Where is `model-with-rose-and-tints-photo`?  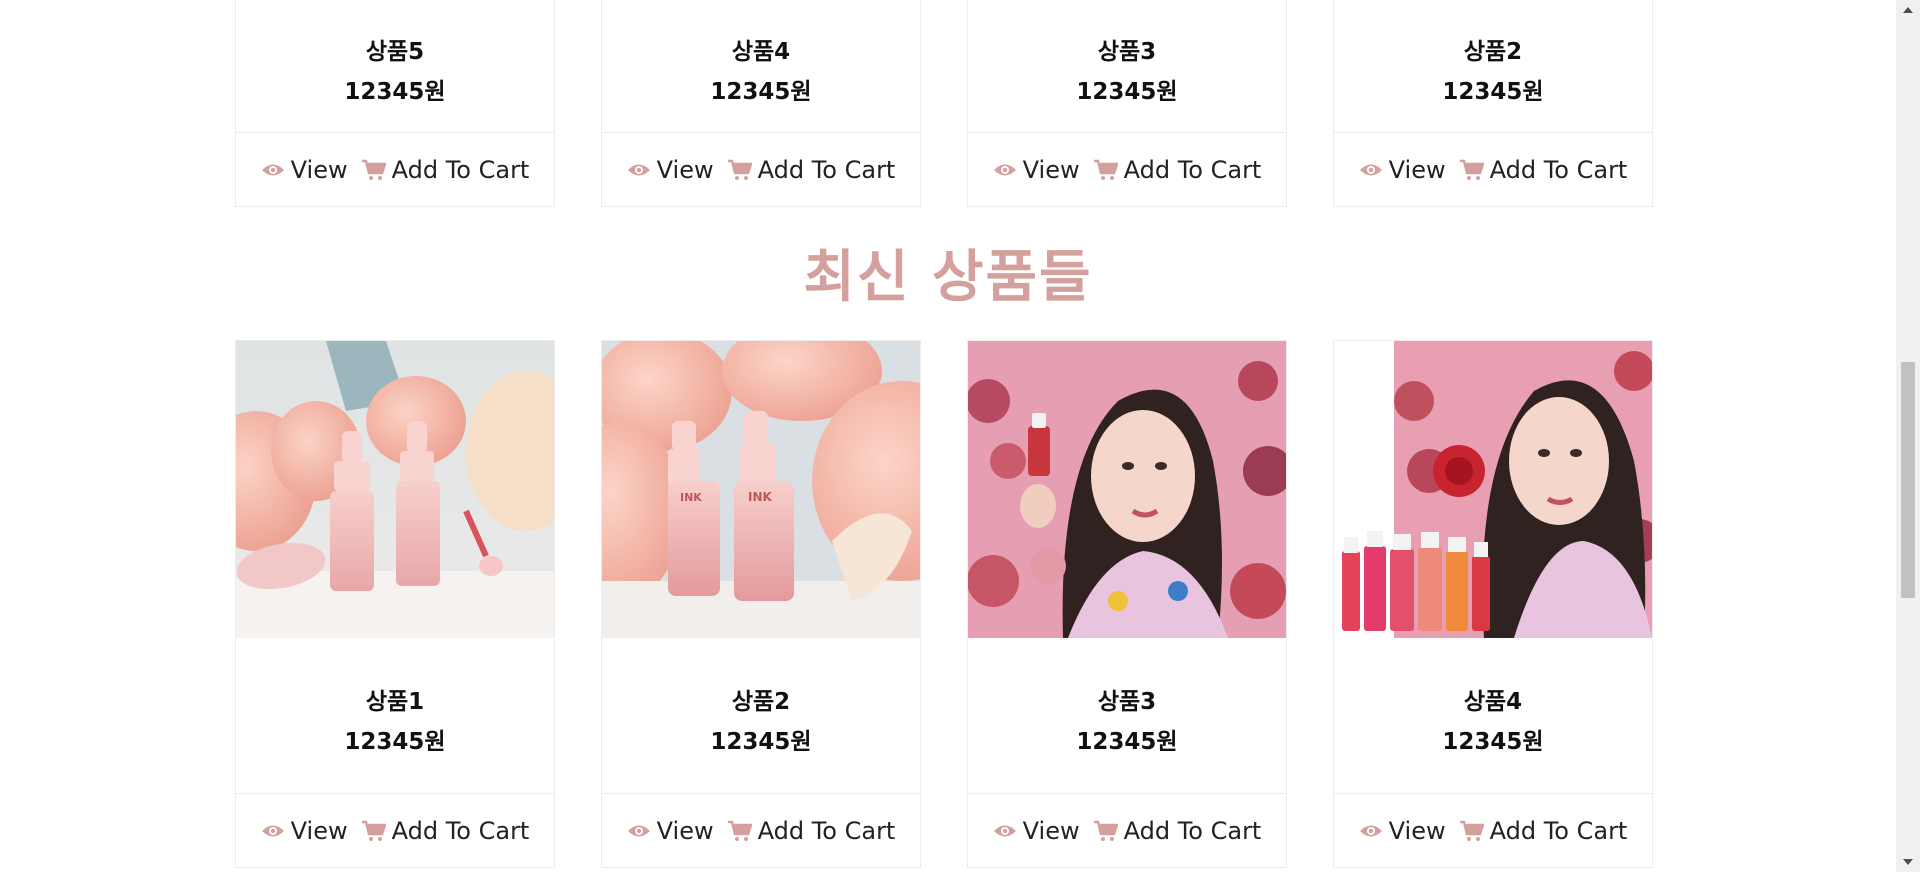
model-with-rose-and-tints-photo is located at coordinates (1493, 489).